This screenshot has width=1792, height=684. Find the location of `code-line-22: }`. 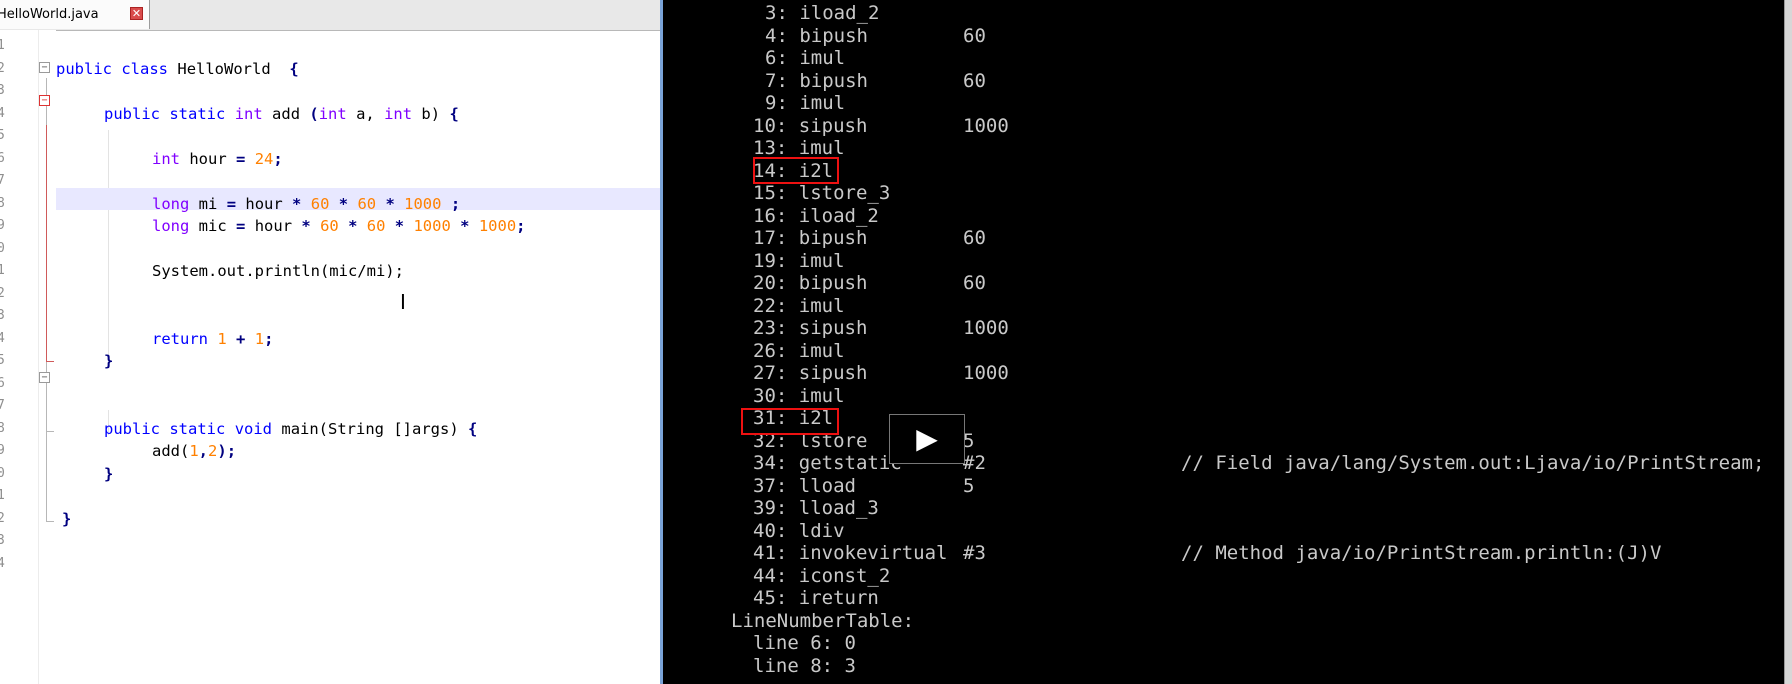

code-line-22: } is located at coordinates (67, 518).